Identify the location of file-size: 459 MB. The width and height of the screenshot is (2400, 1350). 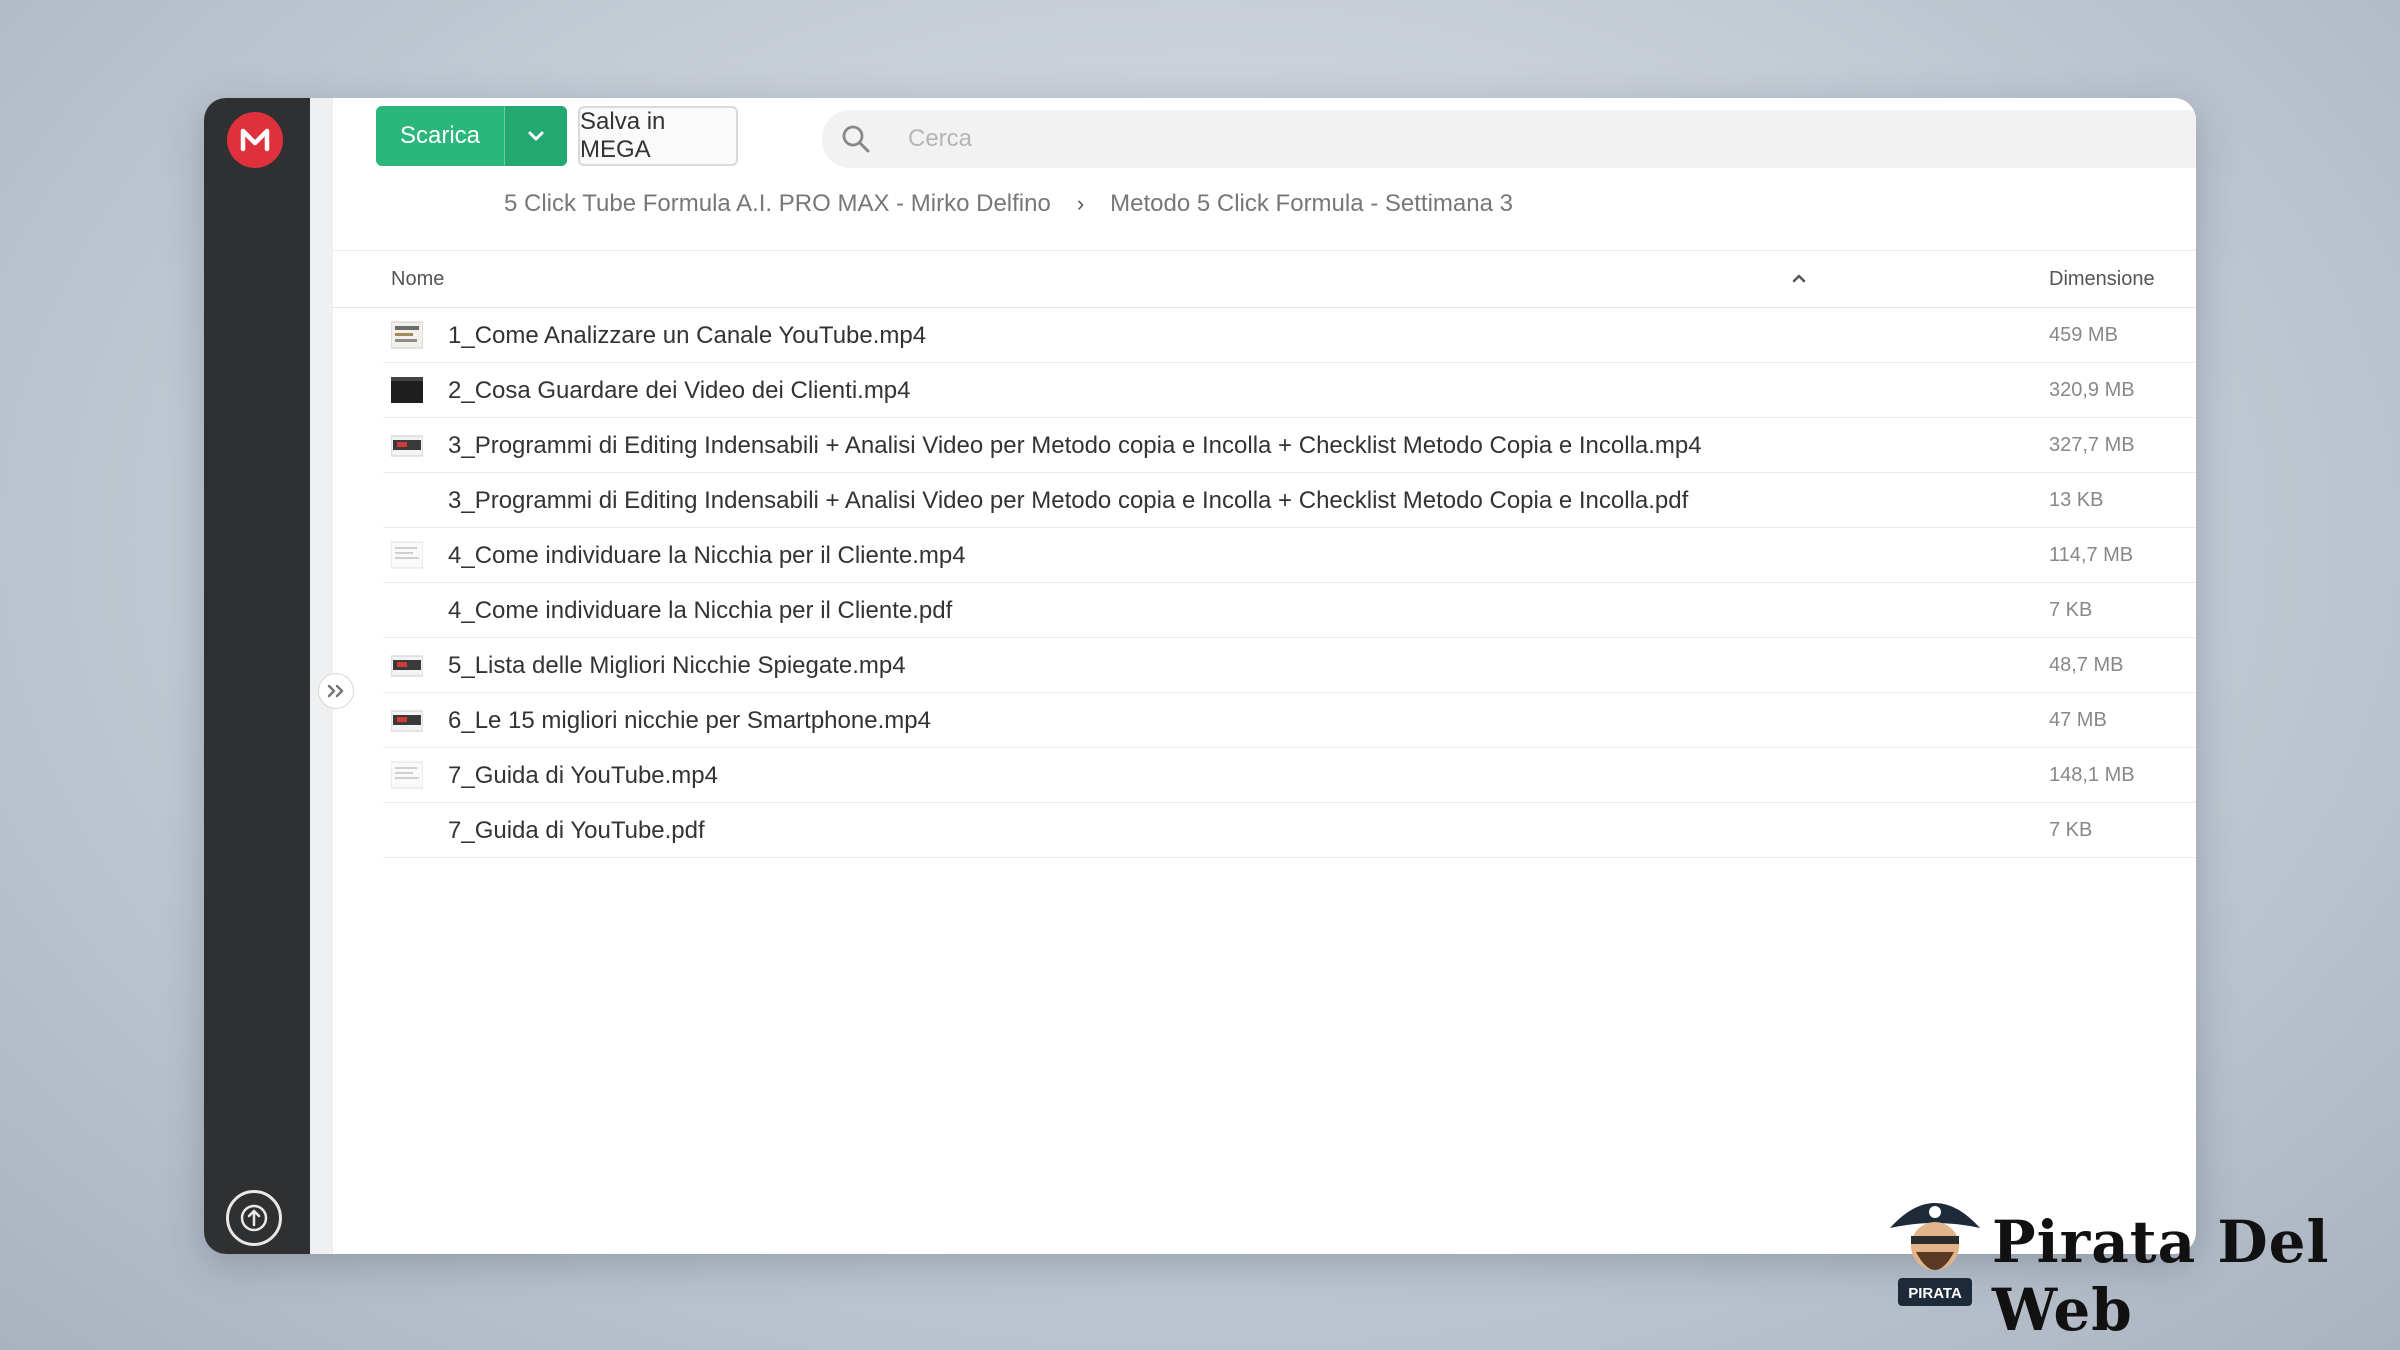
(2083, 335).